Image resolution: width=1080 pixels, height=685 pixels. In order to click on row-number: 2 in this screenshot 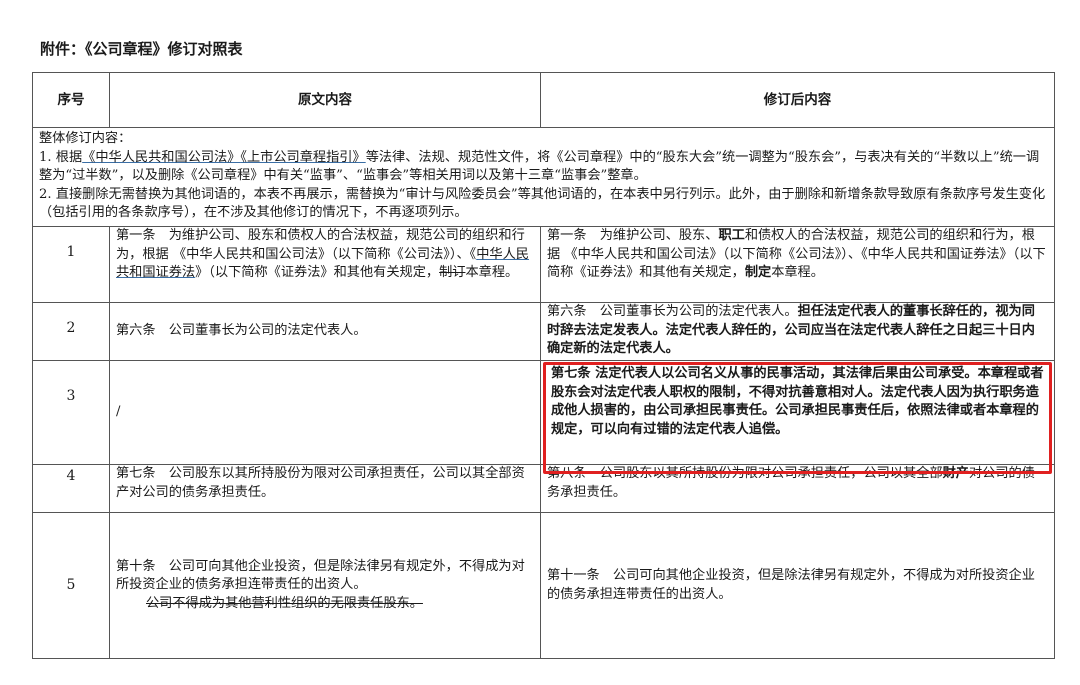, I will do `click(71, 331)`.